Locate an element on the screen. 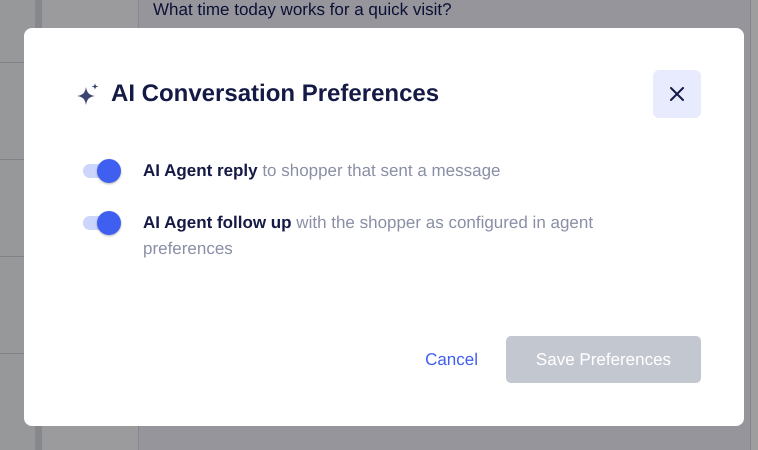 Image resolution: width=758 pixels, height=450 pixels. close-icon is located at coordinates (677, 94).